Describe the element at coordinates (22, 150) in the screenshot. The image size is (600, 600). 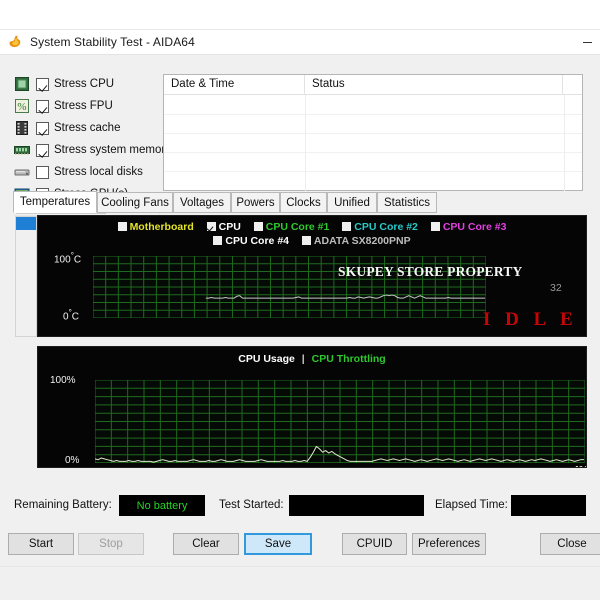
I see `memory-stick-icon` at that location.